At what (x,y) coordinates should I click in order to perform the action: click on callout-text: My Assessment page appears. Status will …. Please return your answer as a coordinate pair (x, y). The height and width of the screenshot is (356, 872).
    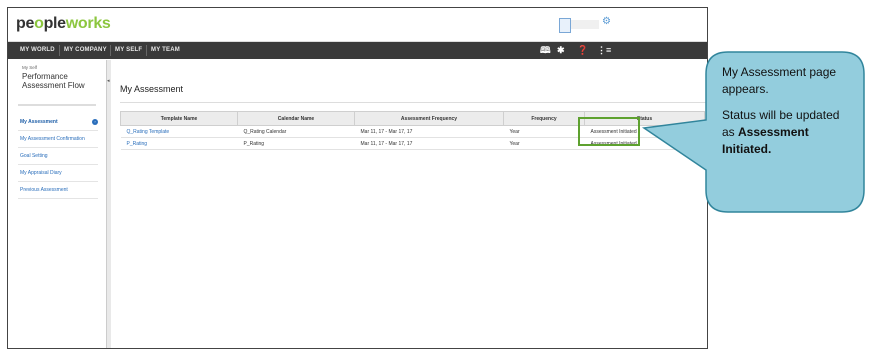
    Looking at the image, I should click on (786, 115).